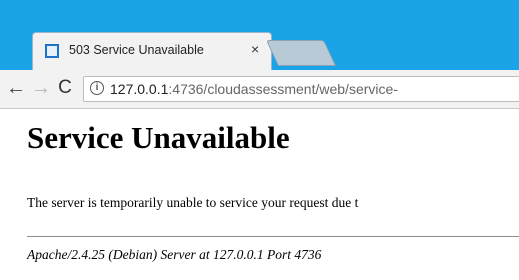 Image resolution: width=519 pixels, height=280 pixels. I want to click on url-path: :4736/cloudassessment/web/service-, so click(283, 89).